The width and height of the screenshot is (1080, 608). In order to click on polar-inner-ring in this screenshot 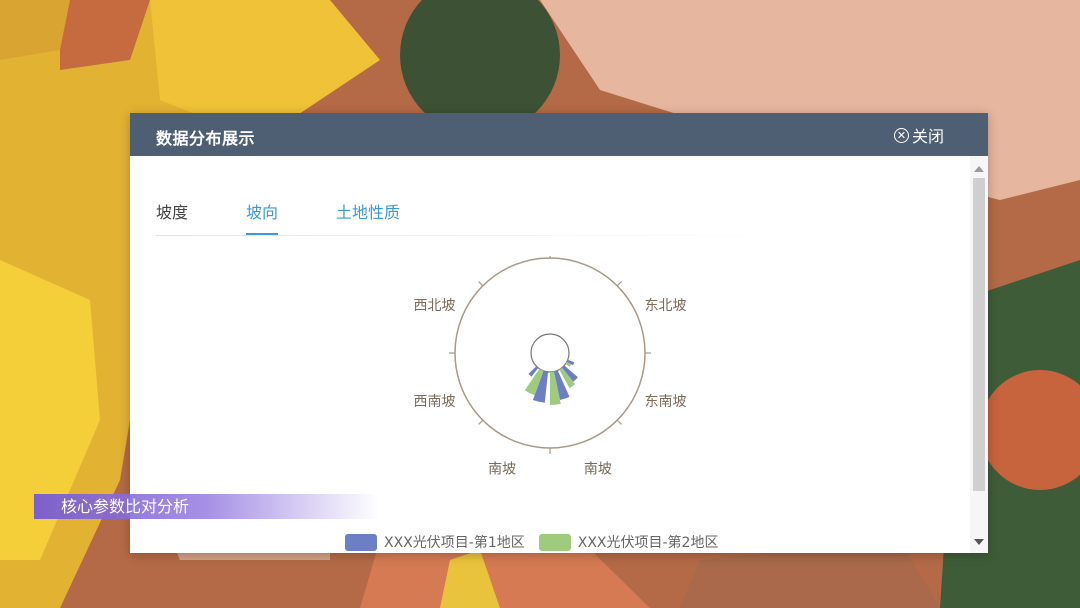, I will do `click(550, 353)`.